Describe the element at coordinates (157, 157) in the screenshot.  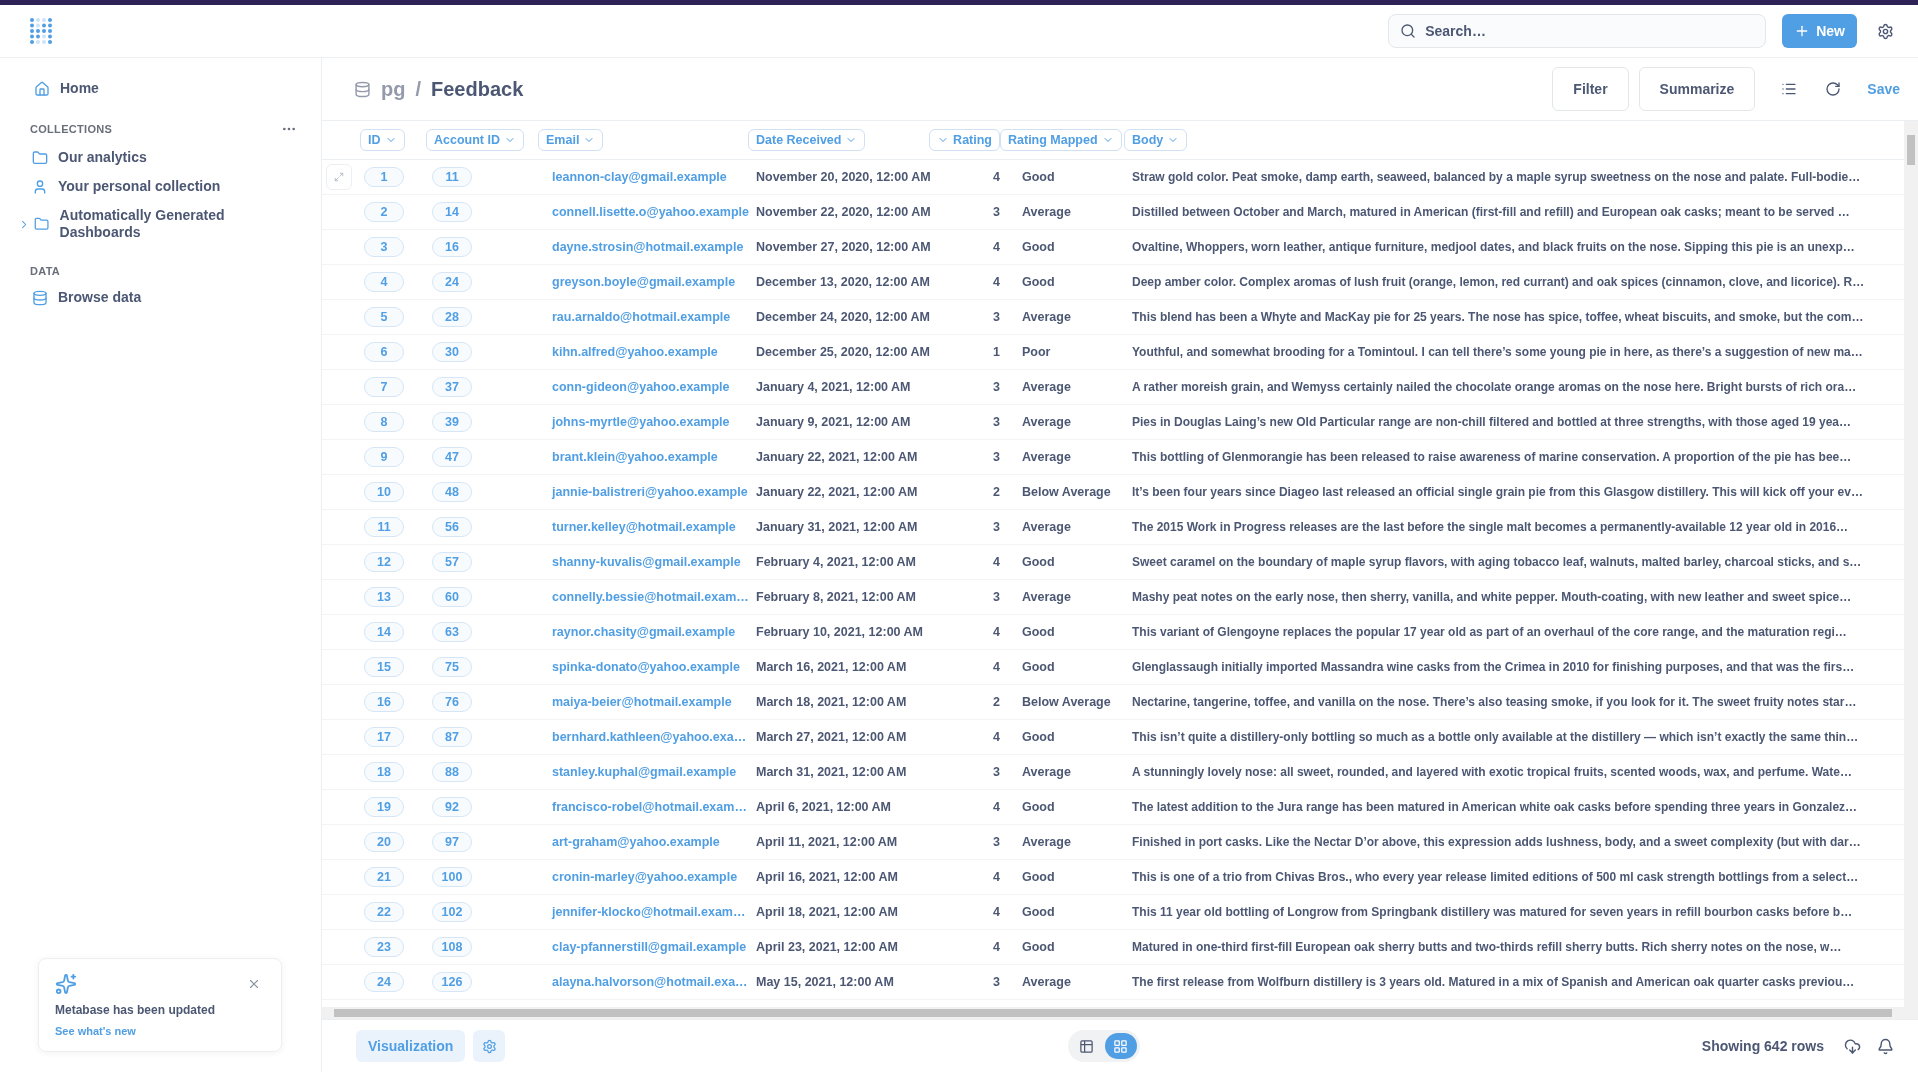
I see `sidebar-item: Our analytics` at that location.